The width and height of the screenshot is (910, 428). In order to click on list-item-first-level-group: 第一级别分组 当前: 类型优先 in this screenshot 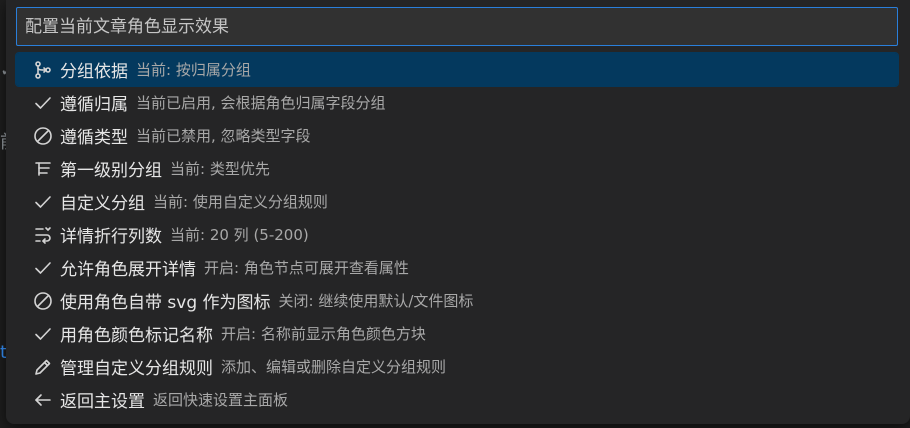, I will do `click(457, 168)`.